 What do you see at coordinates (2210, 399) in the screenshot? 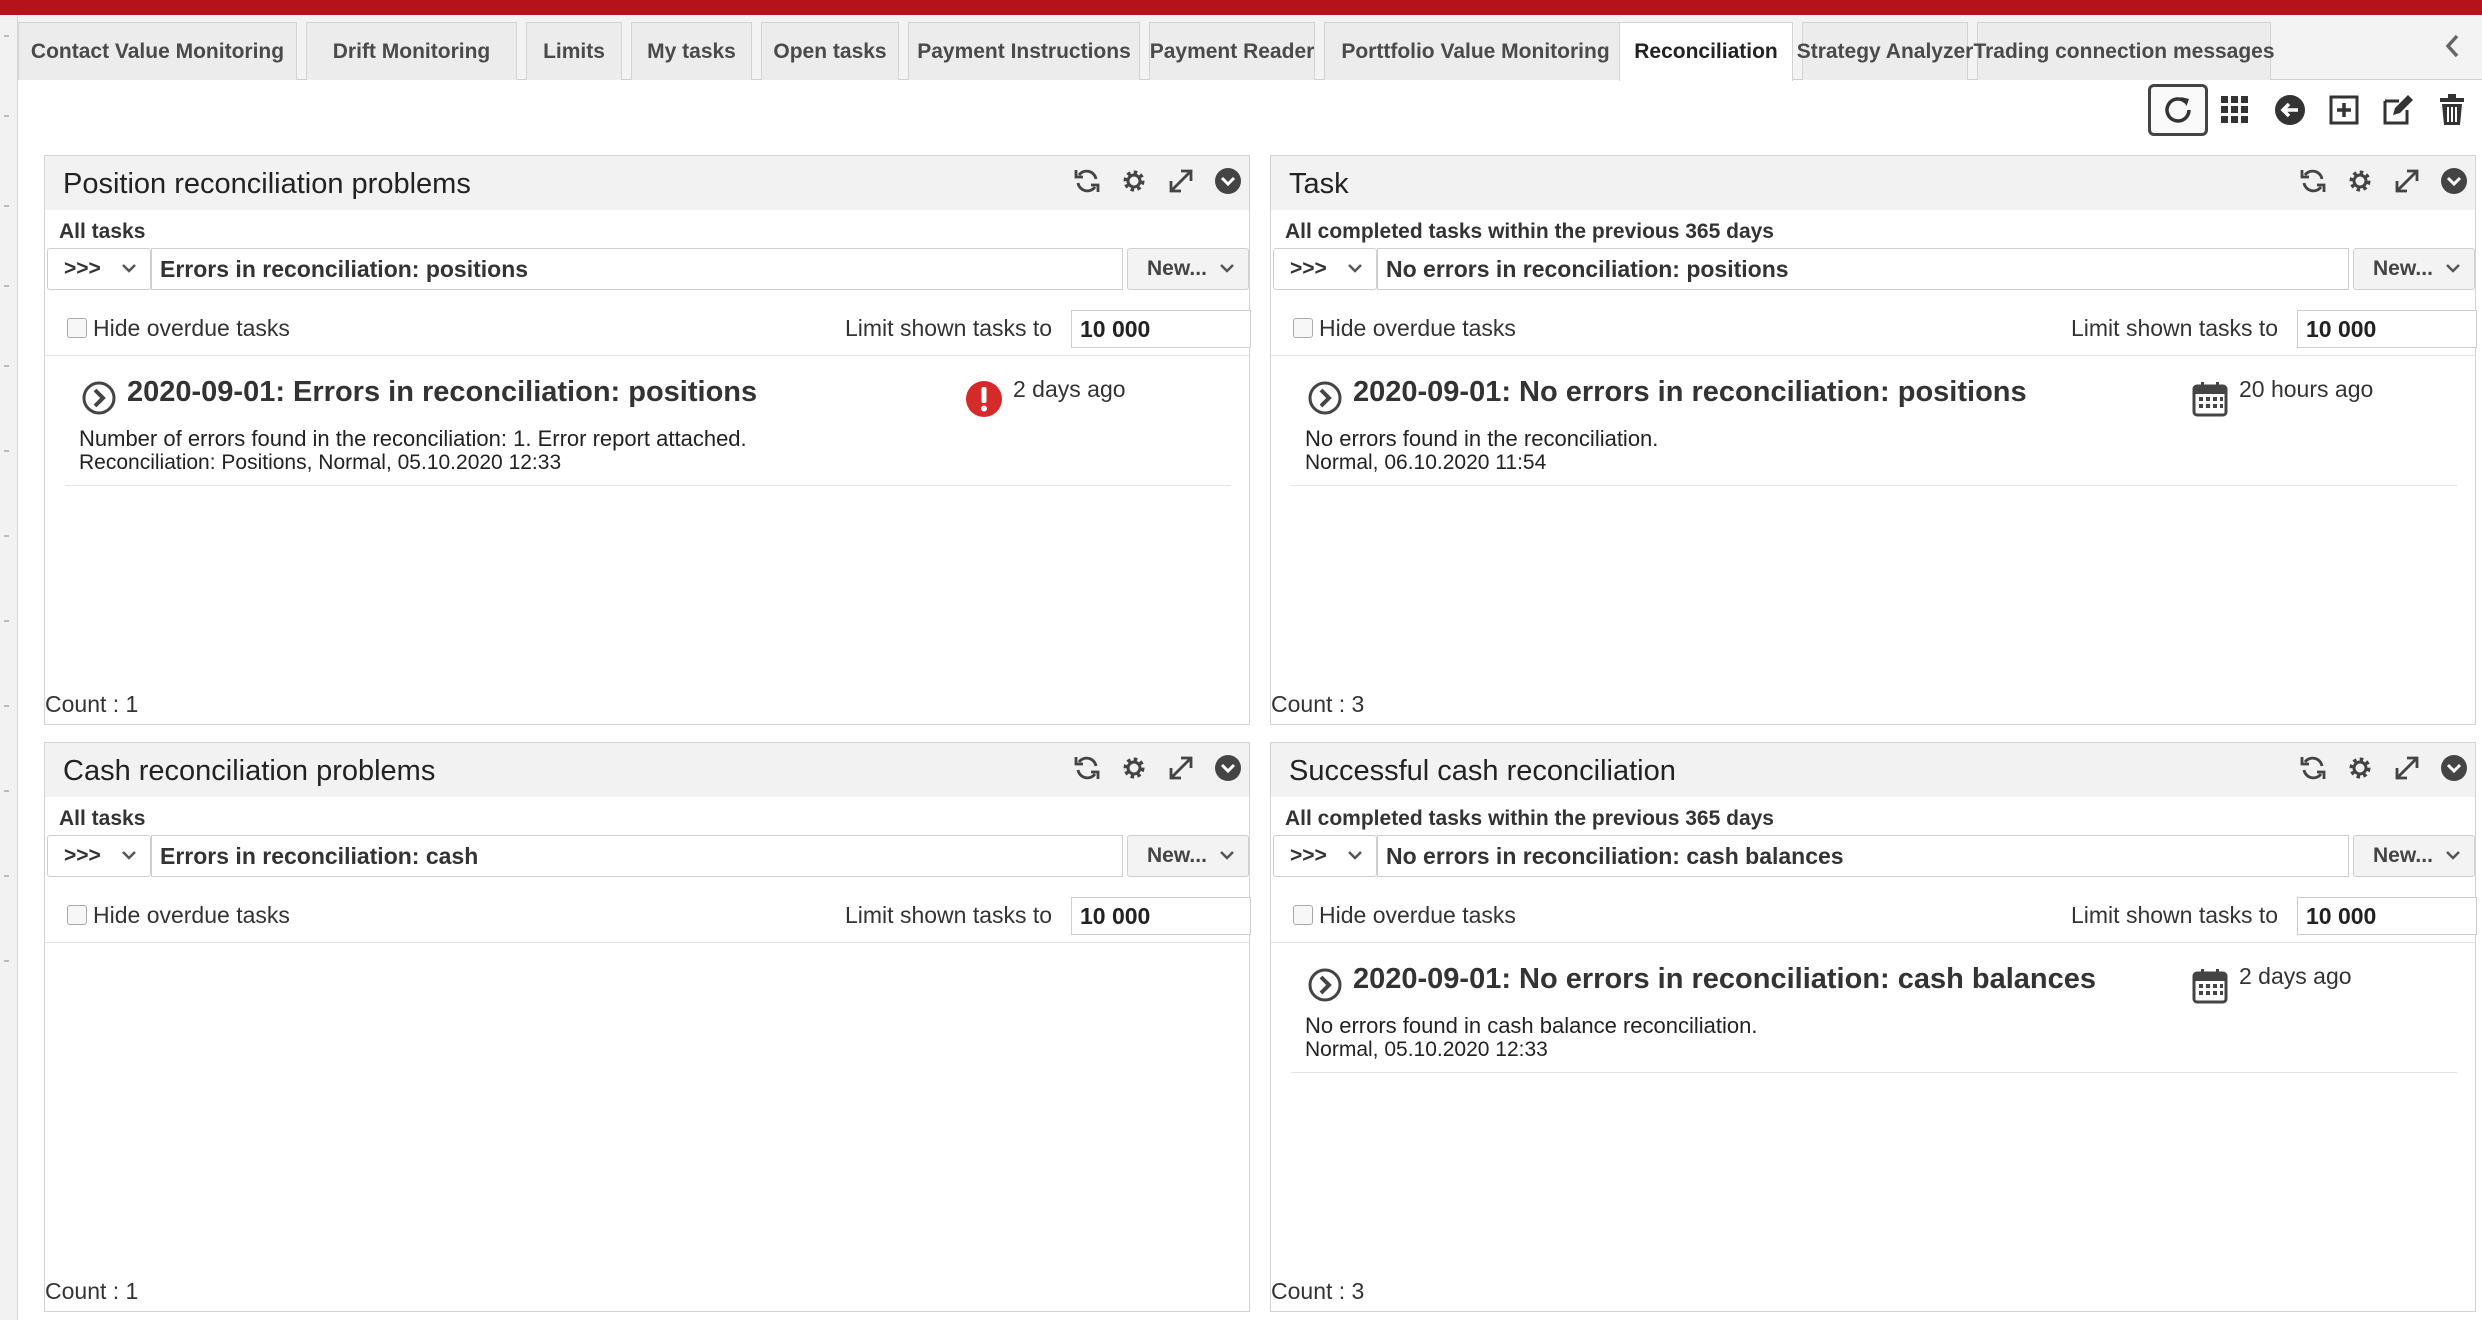
I see `calendar-icon` at bounding box center [2210, 399].